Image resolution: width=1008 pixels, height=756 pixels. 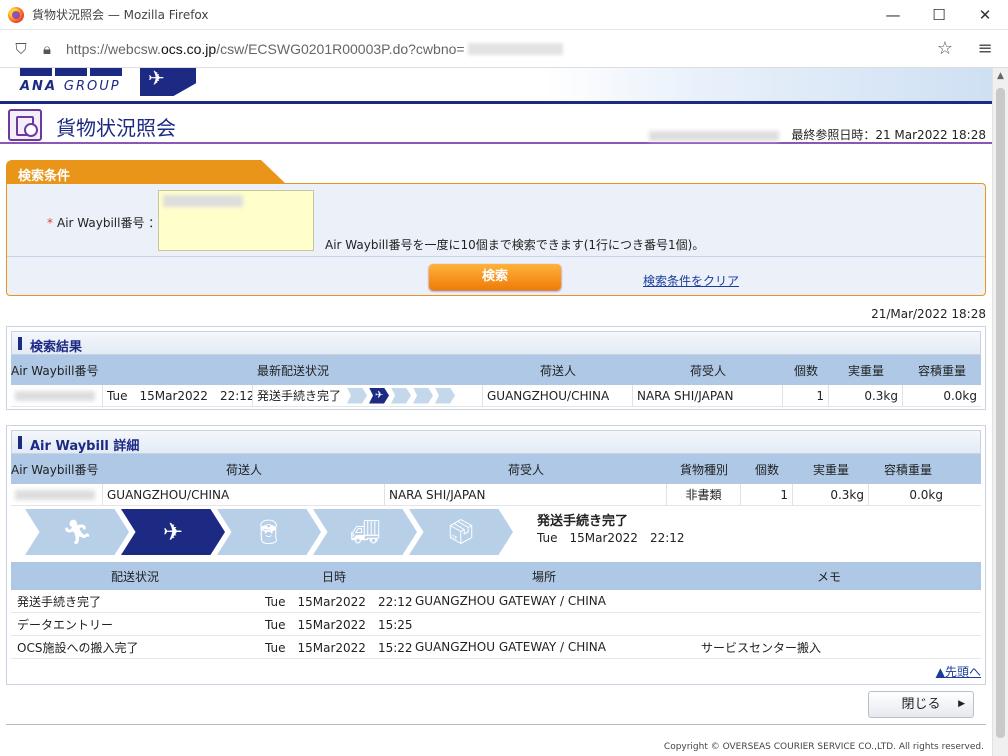 What do you see at coordinates (907, 469) in the screenshot?
I see `col-volume-weight: 容積重量` at bounding box center [907, 469].